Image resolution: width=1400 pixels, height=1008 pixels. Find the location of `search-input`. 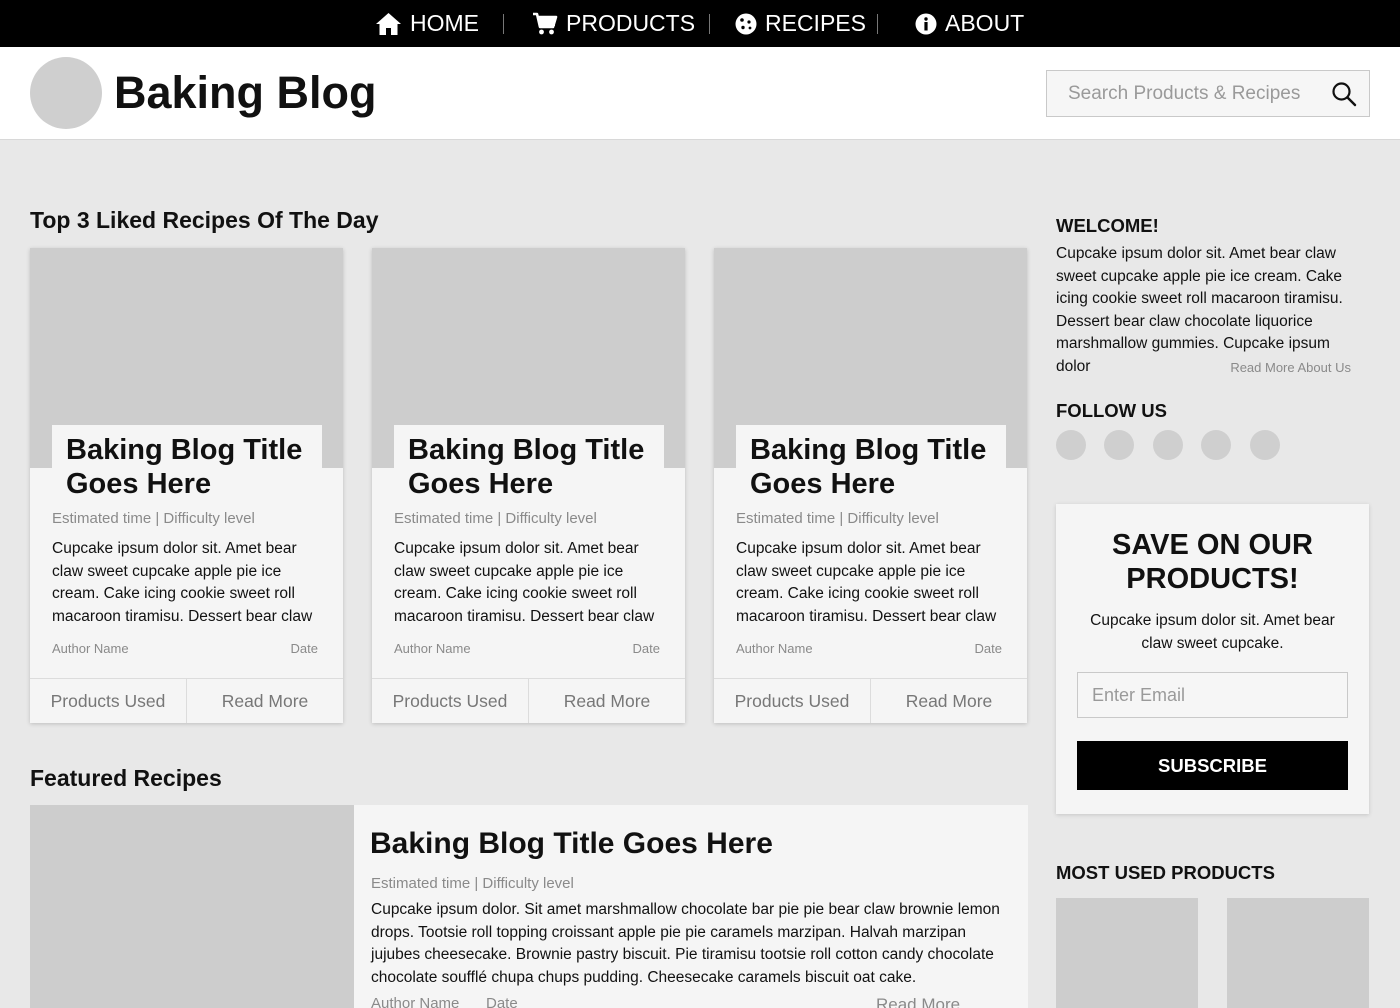

search-input is located at coordinates (1187, 93).